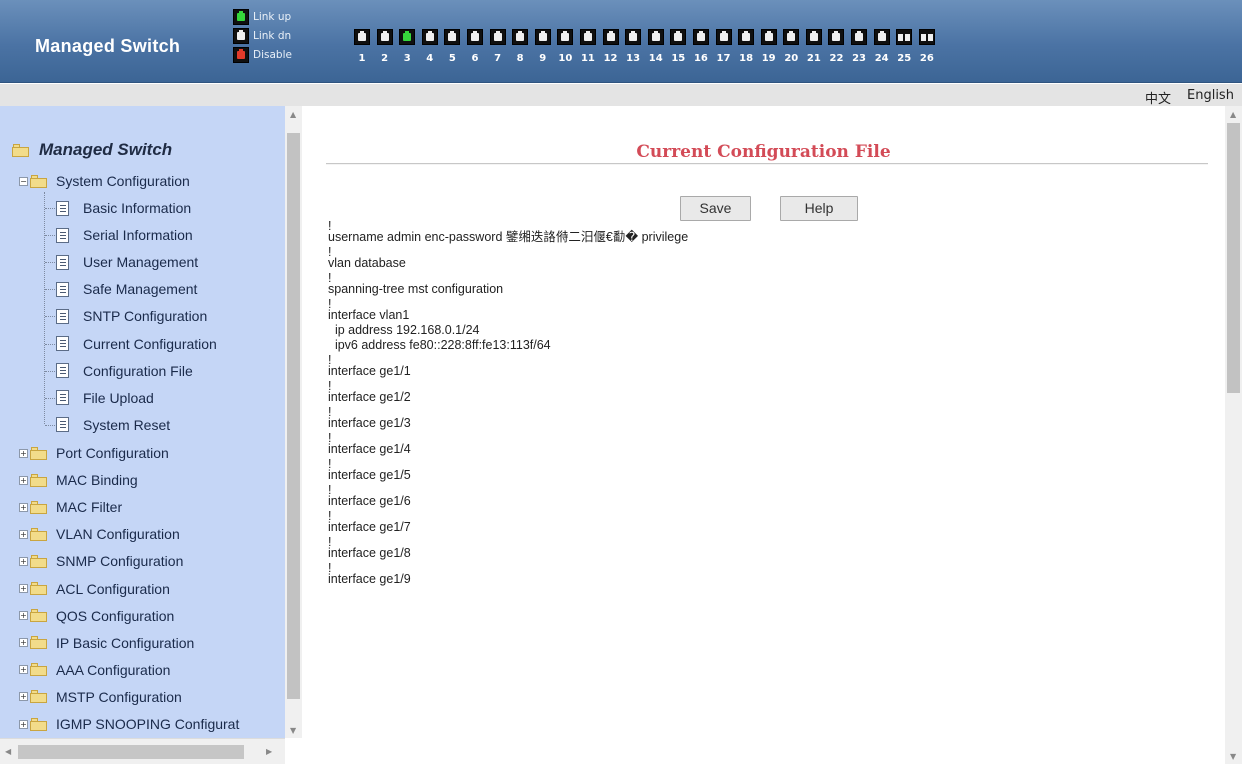 The image size is (1242, 764). I want to click on help-button: Help, so click(819, 208).